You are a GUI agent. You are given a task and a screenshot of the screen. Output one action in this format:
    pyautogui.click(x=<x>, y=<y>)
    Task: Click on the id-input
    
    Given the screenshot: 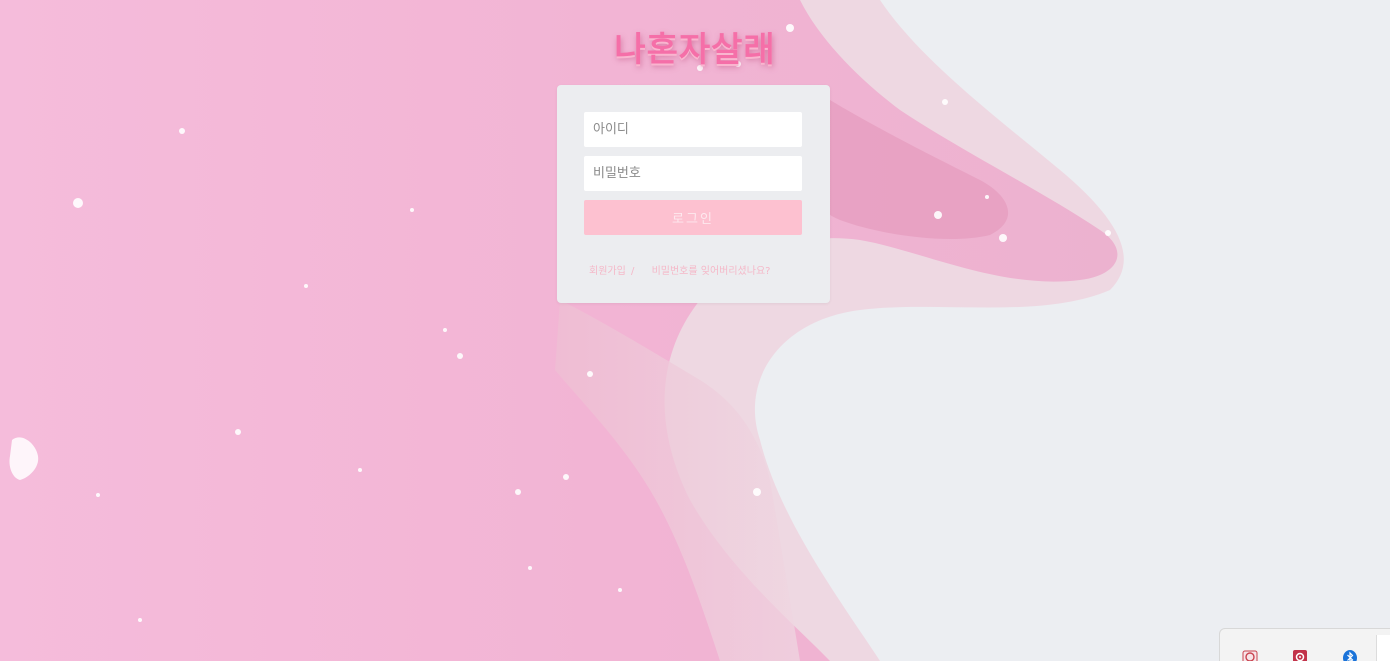 What is the action you would take?
    pyautogui.click(x=693, y=129)
    